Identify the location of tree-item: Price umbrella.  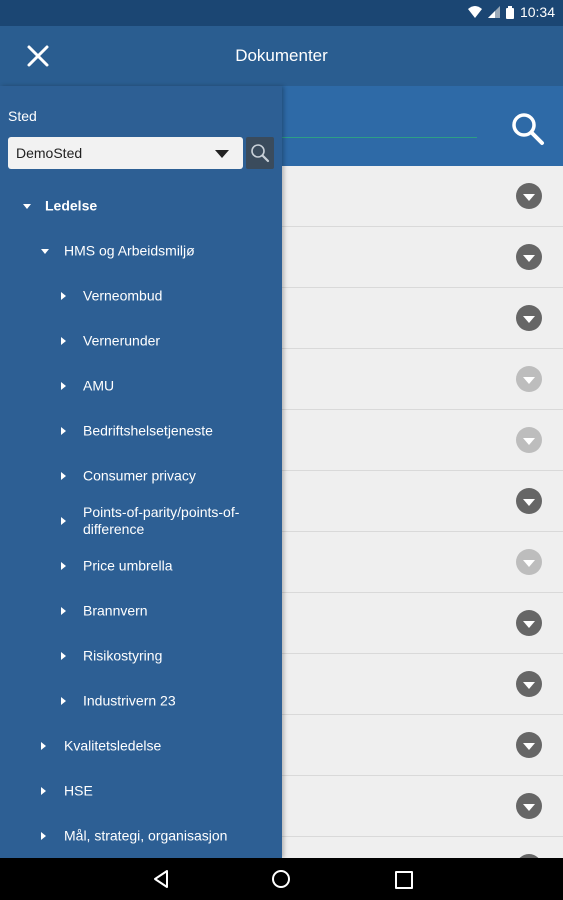
(141, 565).